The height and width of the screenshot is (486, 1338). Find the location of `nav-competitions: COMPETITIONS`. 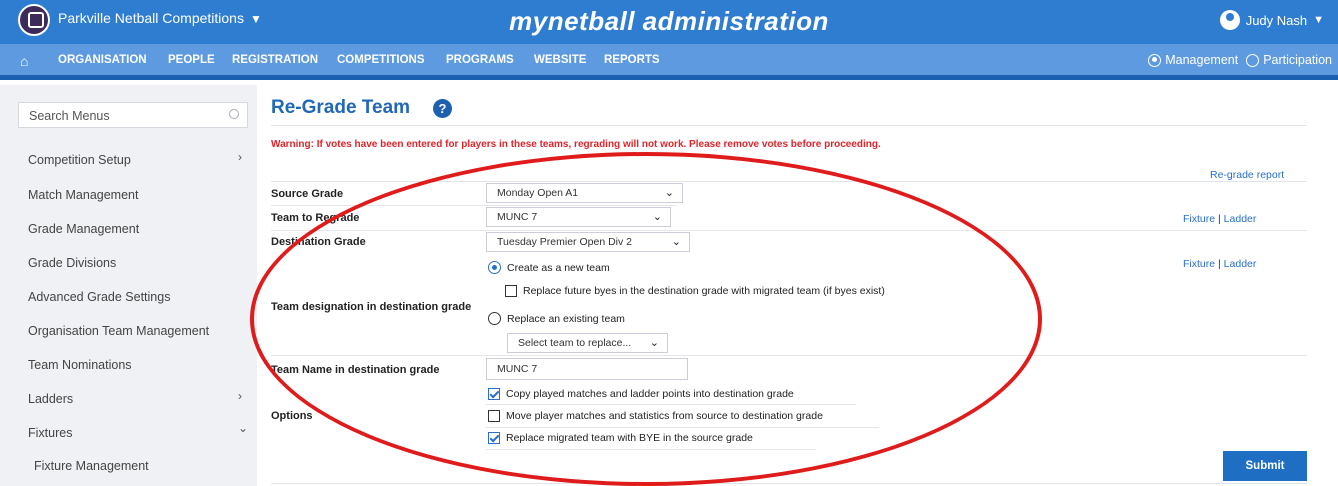

nav-competitions: COMPETITIONS is located at coordinates (381, 60).